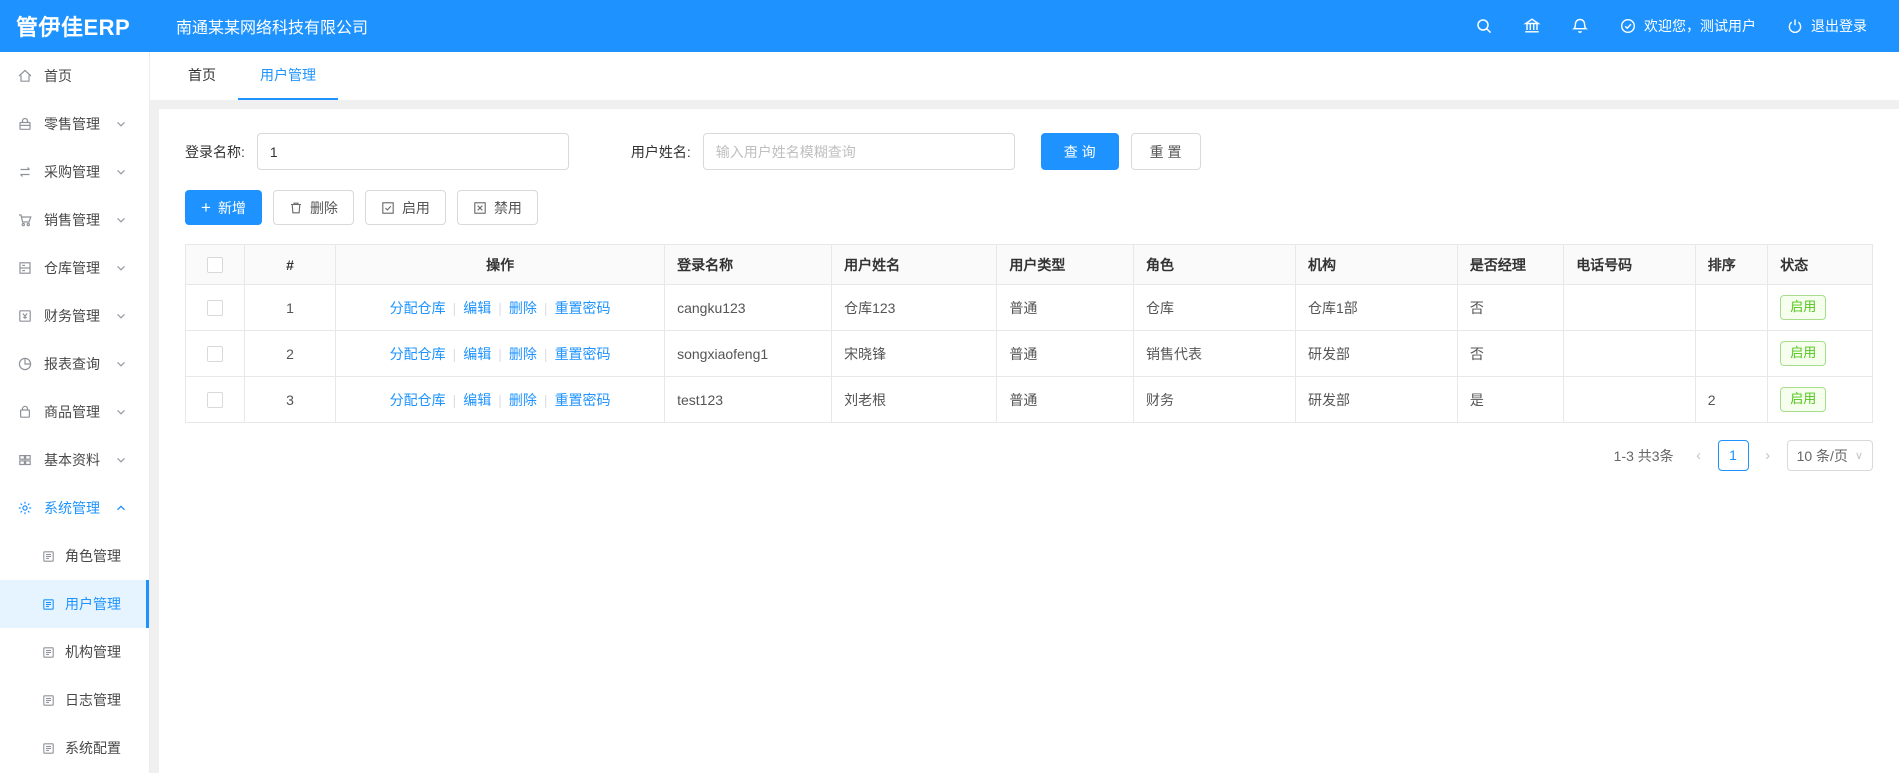 The width and height of the screenshot is (1899, 773). I want to click on col-phone: 电话号码, so click(1629, 264).